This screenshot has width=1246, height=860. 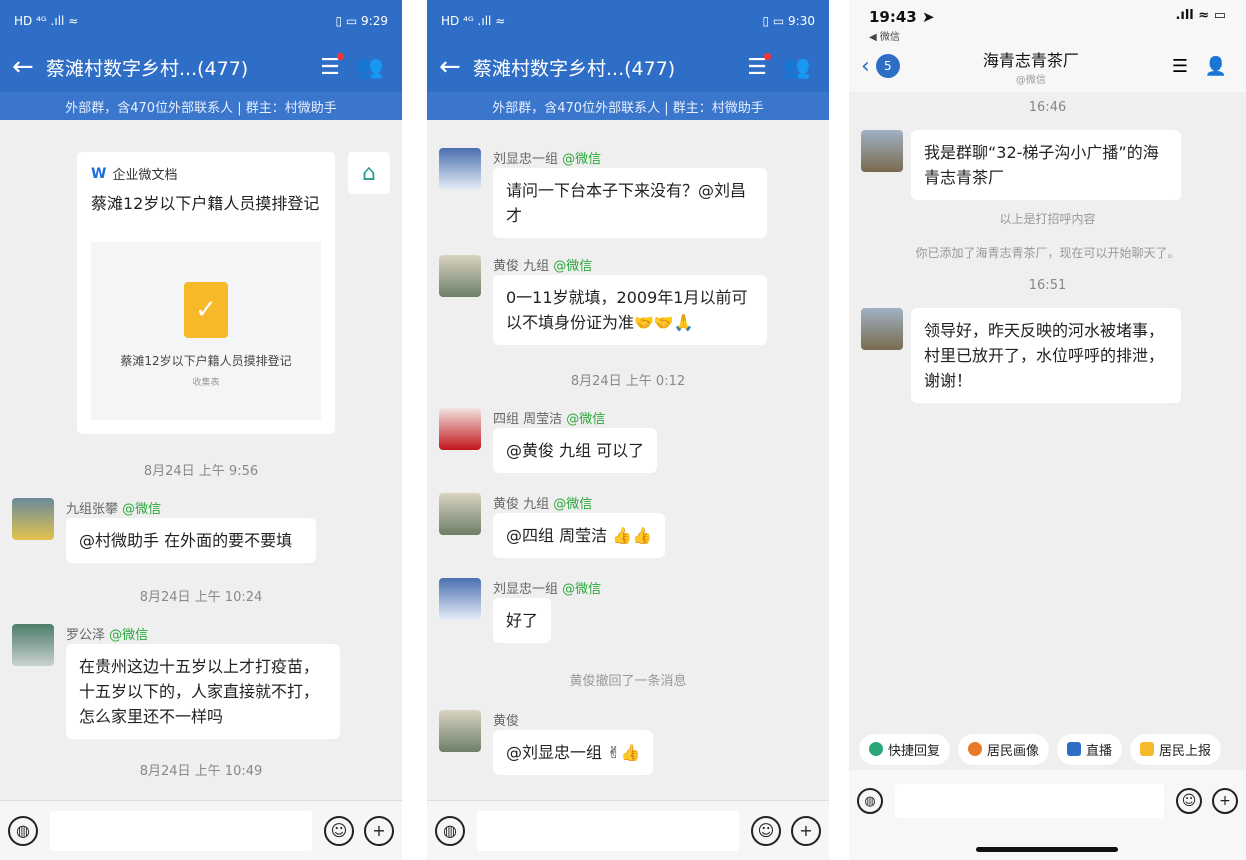 What do you see at coordinates (1046, 165) in the screenshot?
I see `message-bubble: 我是群聊“32-梯子沟小广播”的海青志青茶厂` at bounding box center [1046, 165].